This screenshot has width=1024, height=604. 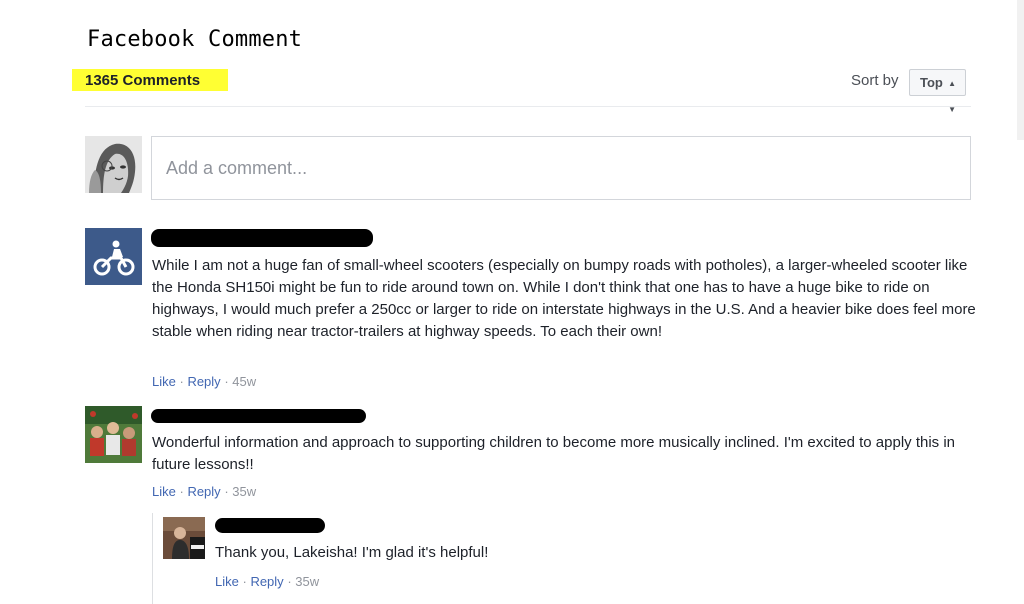 I want to click on reply-thread-line, so click(x=152, y=558).